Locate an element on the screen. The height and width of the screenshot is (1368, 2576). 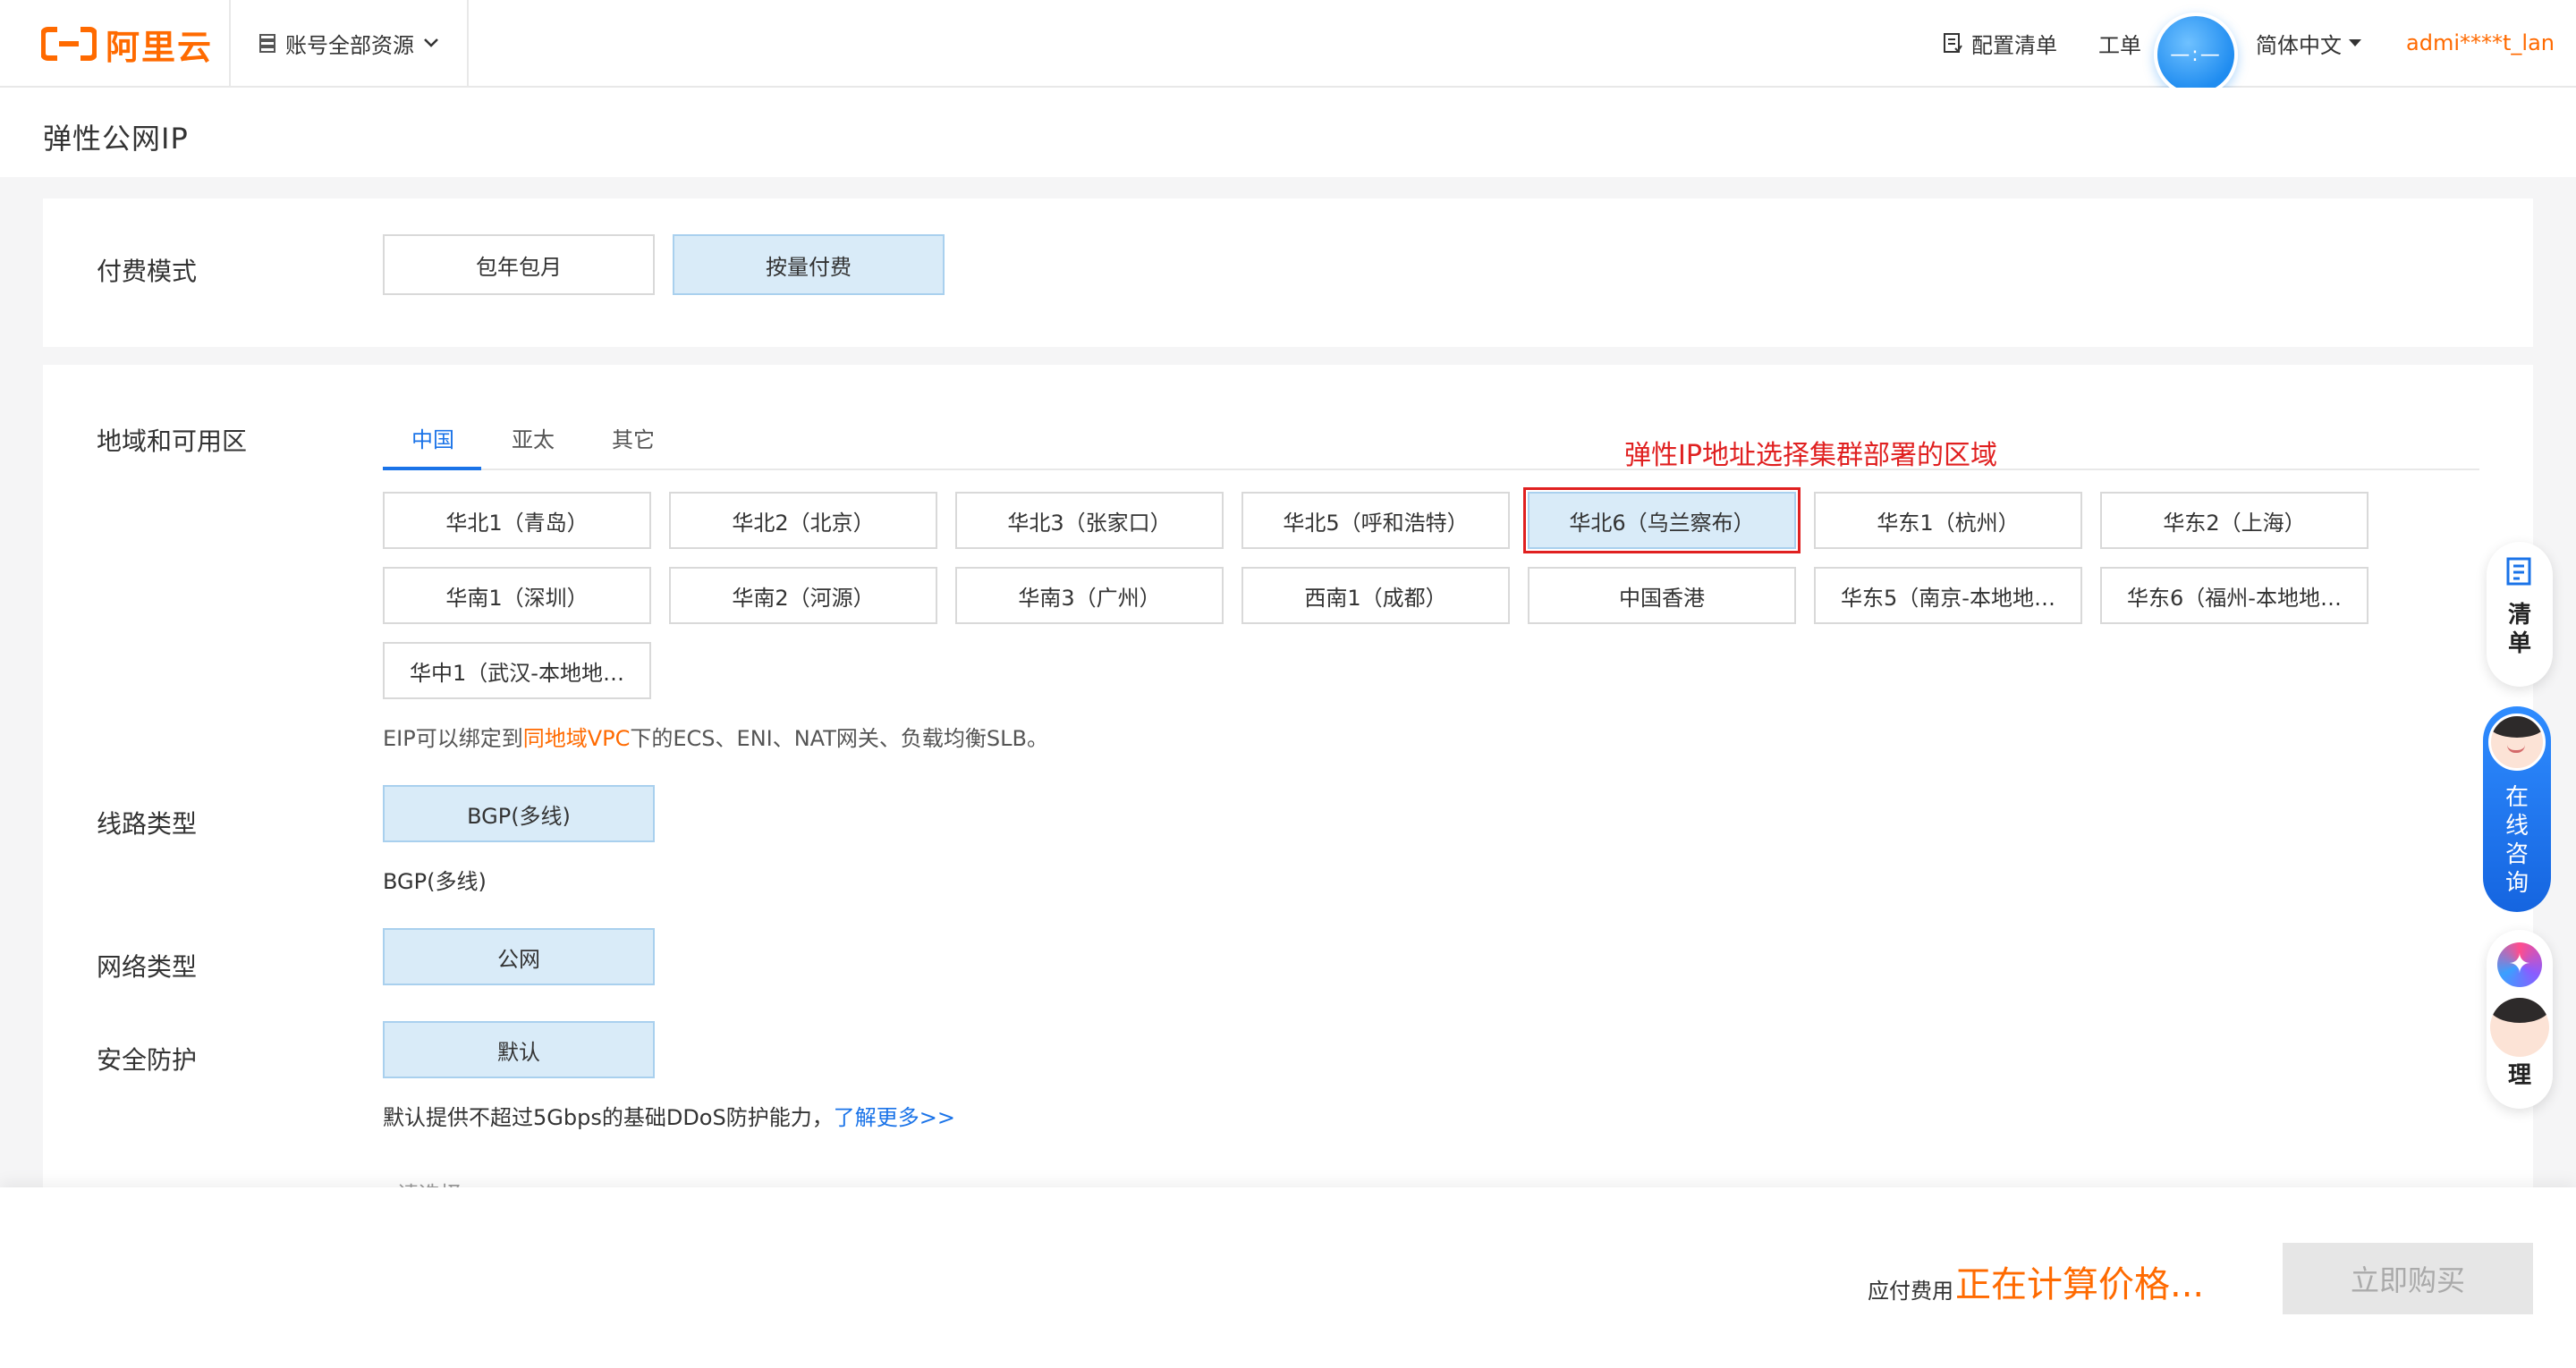
region-note-suffix: 下的ECS、ENI、NAT网关、负载均衡SLB。 is located at coordinates (839, 738).